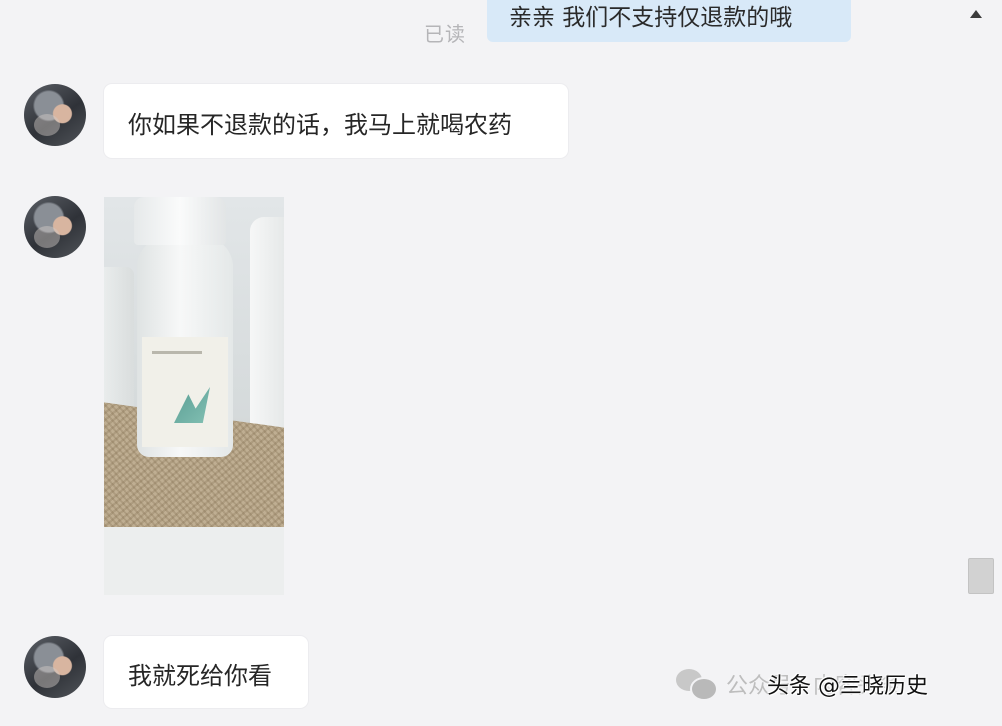 The height and width of the screenshot is (726, 1002). What do you see at coordinates (336, 121) in the screenshot?
I see `incoming-message-bubble: 你如果不退款的话，我马上就喝农药` at bounding box center [336, 121].